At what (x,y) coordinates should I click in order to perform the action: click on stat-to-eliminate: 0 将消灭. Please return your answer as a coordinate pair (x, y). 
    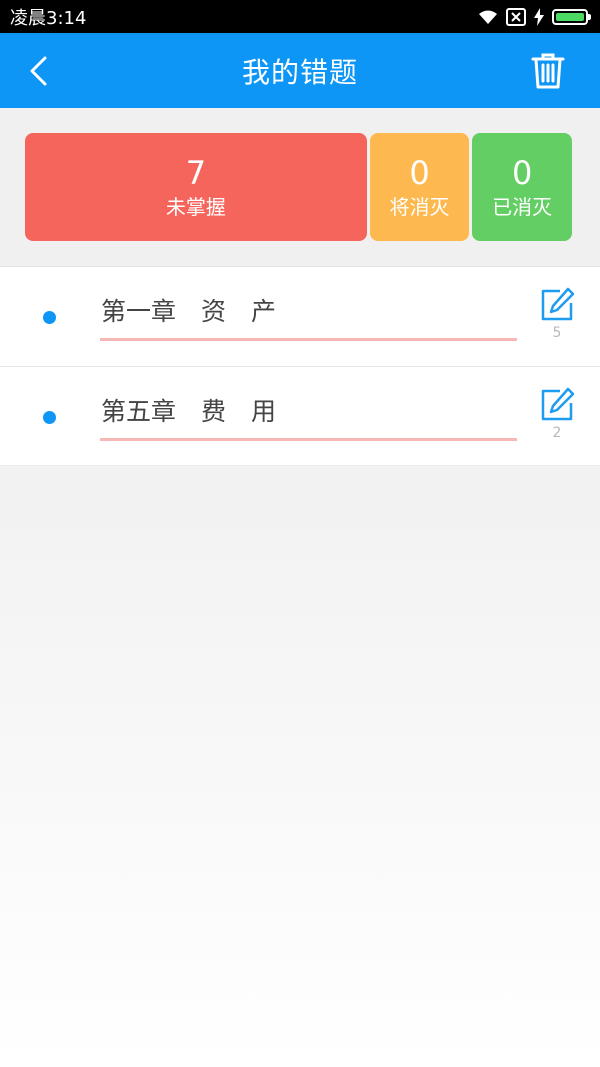
    Looking at the image, I should click on (419, 187).